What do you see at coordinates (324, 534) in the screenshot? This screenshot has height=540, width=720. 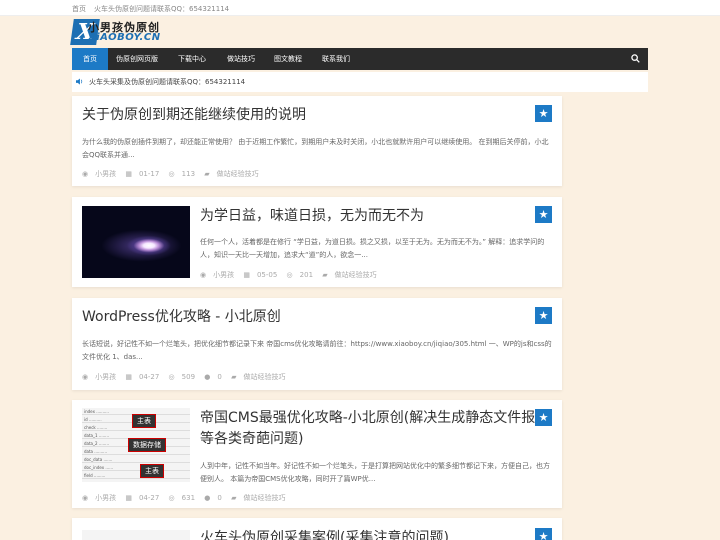 I see `post-title: 火车头伪原创采集案例(采集注意的问题)` at bounding box center [324, 534].